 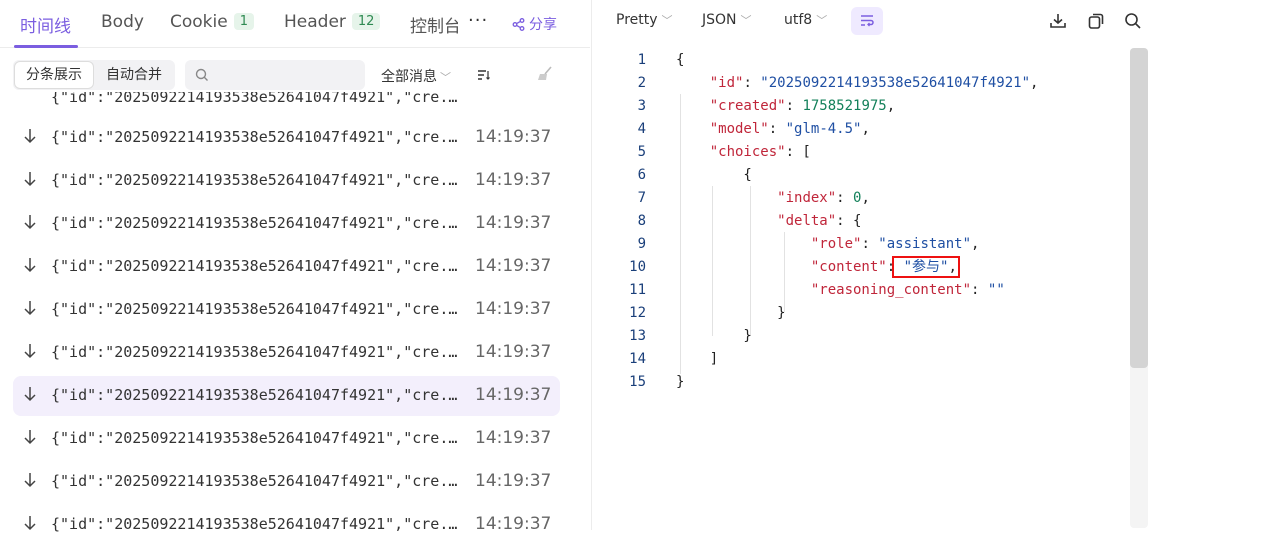 I want to click on copy-icon, so click(x=1096, y=21).